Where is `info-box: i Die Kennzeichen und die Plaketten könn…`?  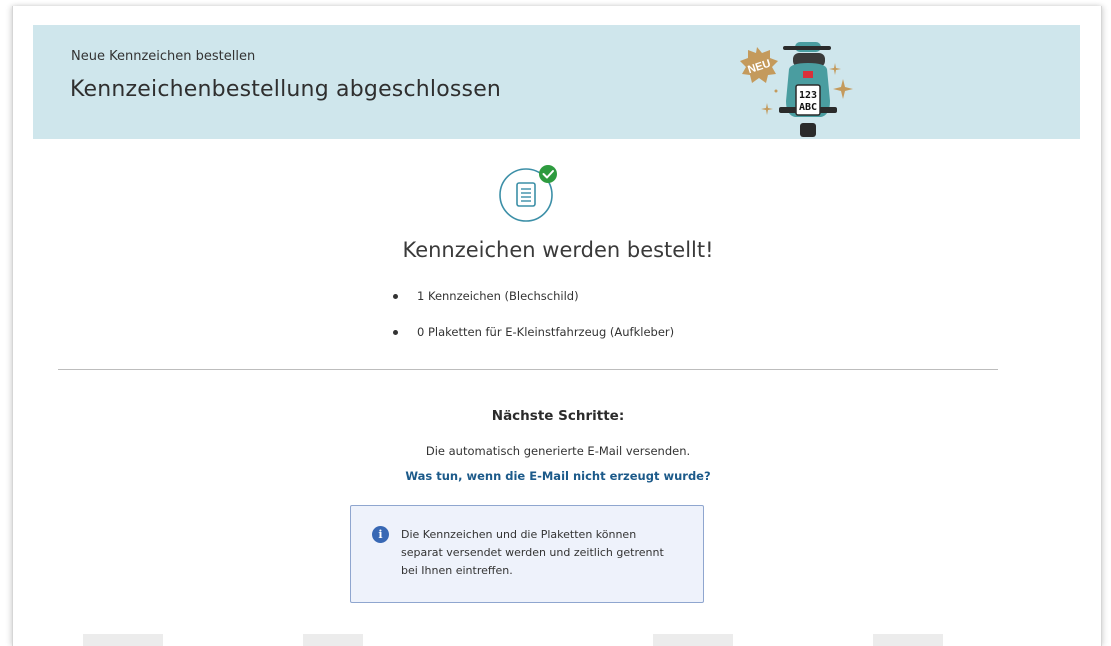 info-box: i Die Kennzeichen und die Plaketten könn… is located at coordinates (527, 554).